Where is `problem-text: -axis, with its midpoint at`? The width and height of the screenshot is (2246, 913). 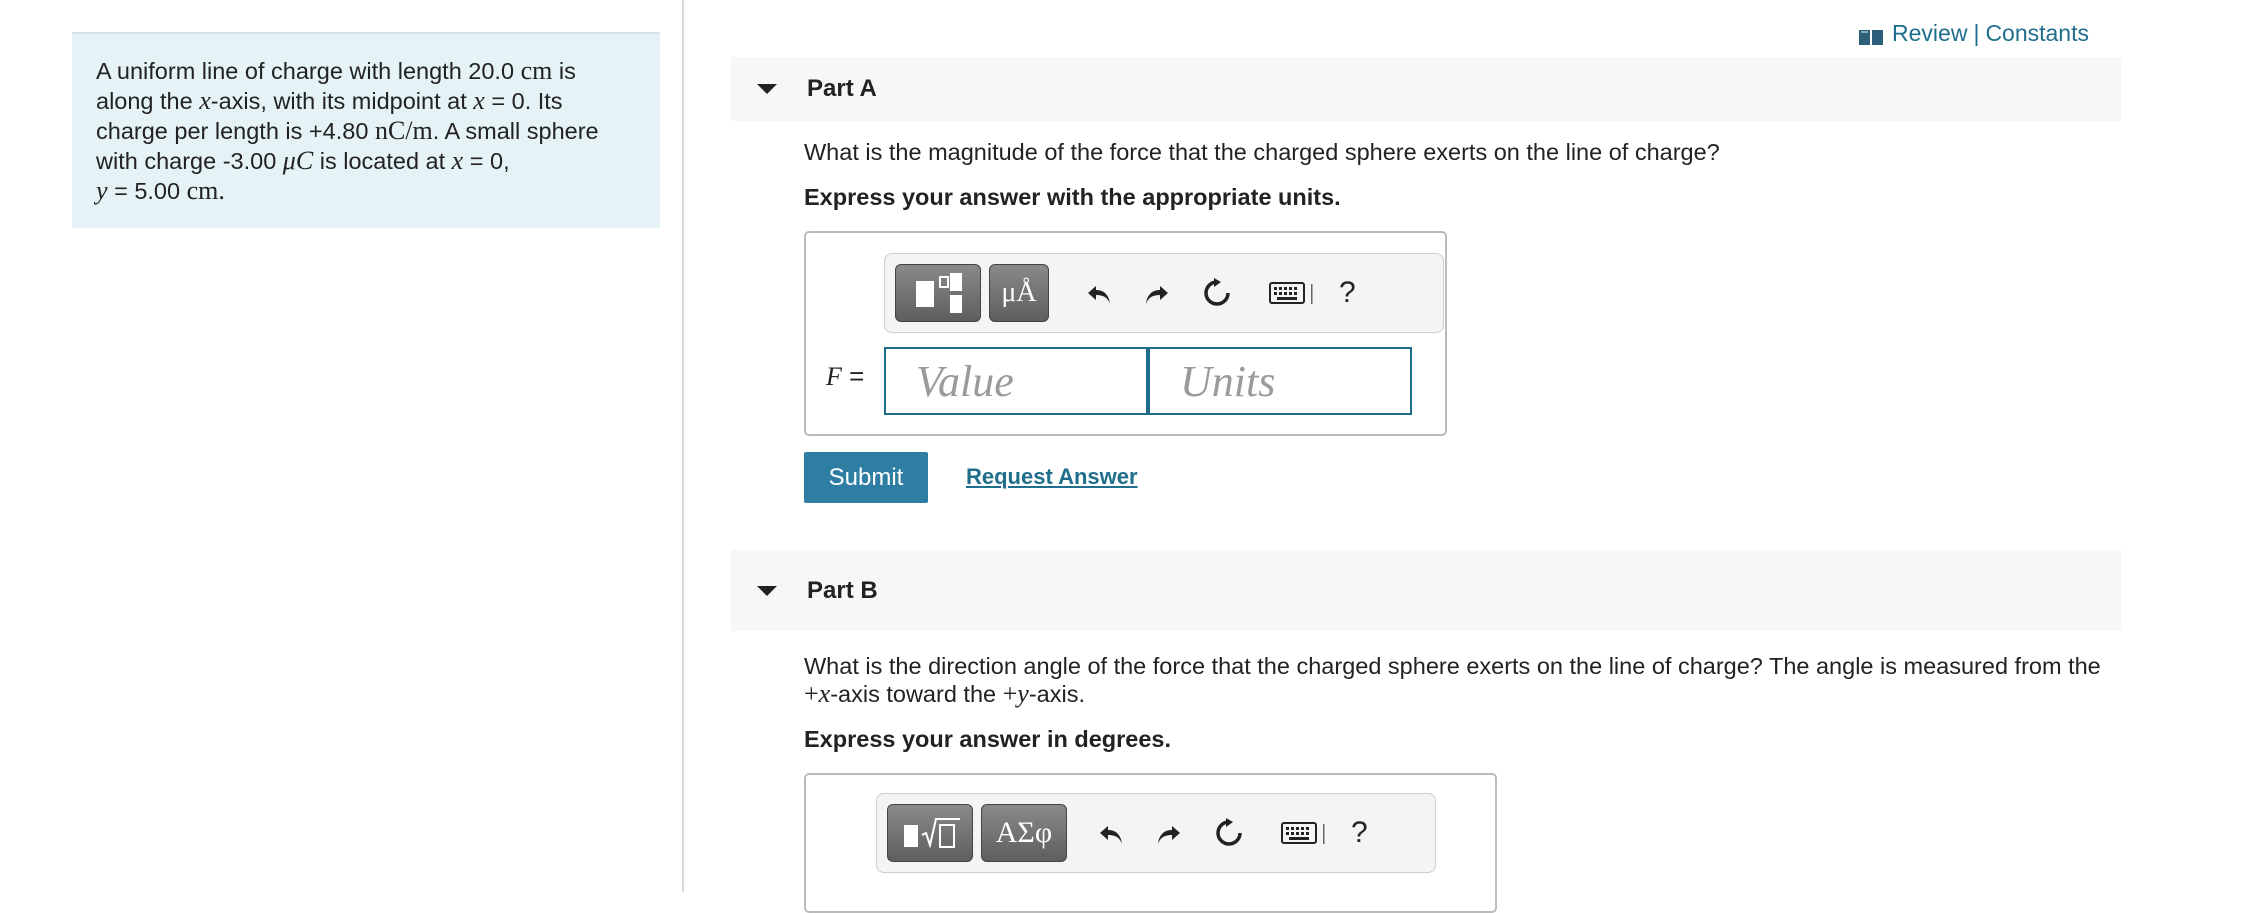 problem-text: -axis, with its midpoint at is located at coordinates (342, 101).